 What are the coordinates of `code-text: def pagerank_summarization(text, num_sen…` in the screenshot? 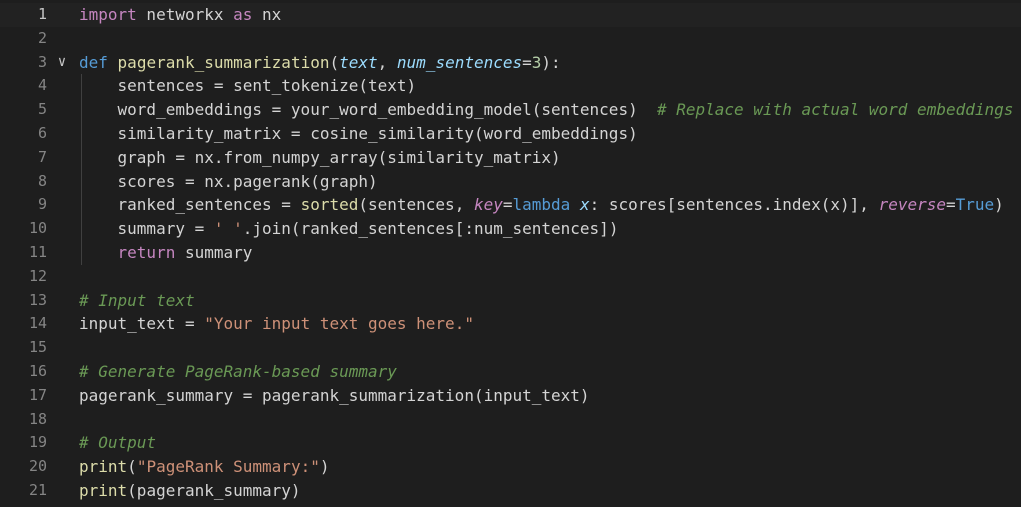 It's located at (320, 63).